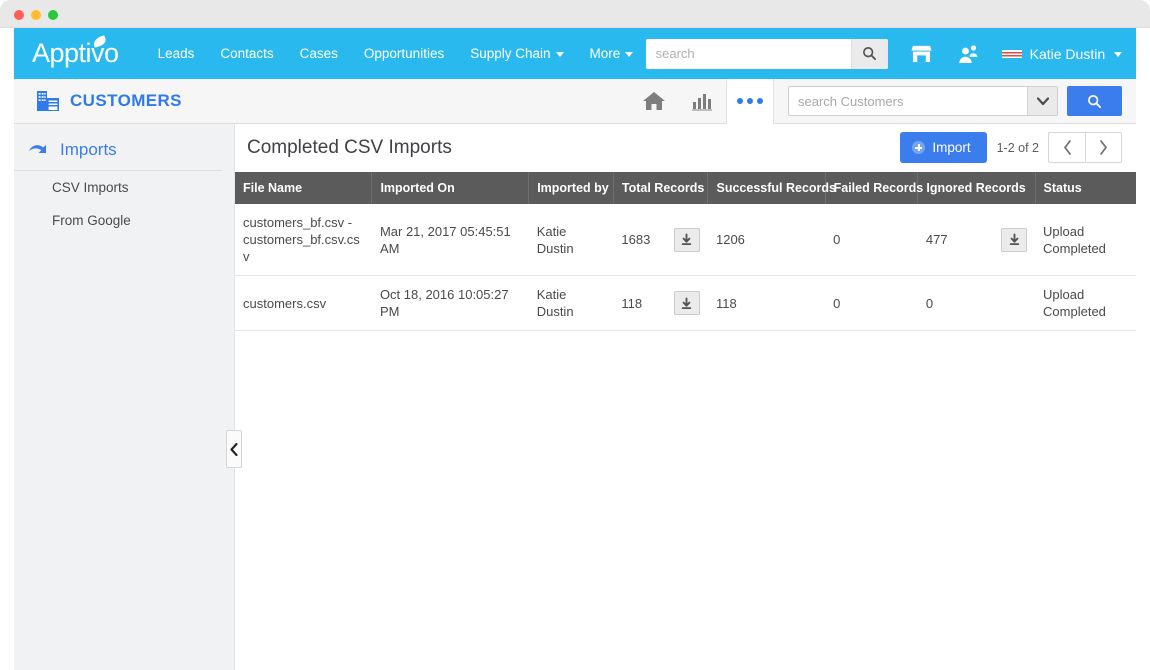 The image size is (1150, 670). I want to click on column-header-imported-by: Imported by, so click(571, 188).